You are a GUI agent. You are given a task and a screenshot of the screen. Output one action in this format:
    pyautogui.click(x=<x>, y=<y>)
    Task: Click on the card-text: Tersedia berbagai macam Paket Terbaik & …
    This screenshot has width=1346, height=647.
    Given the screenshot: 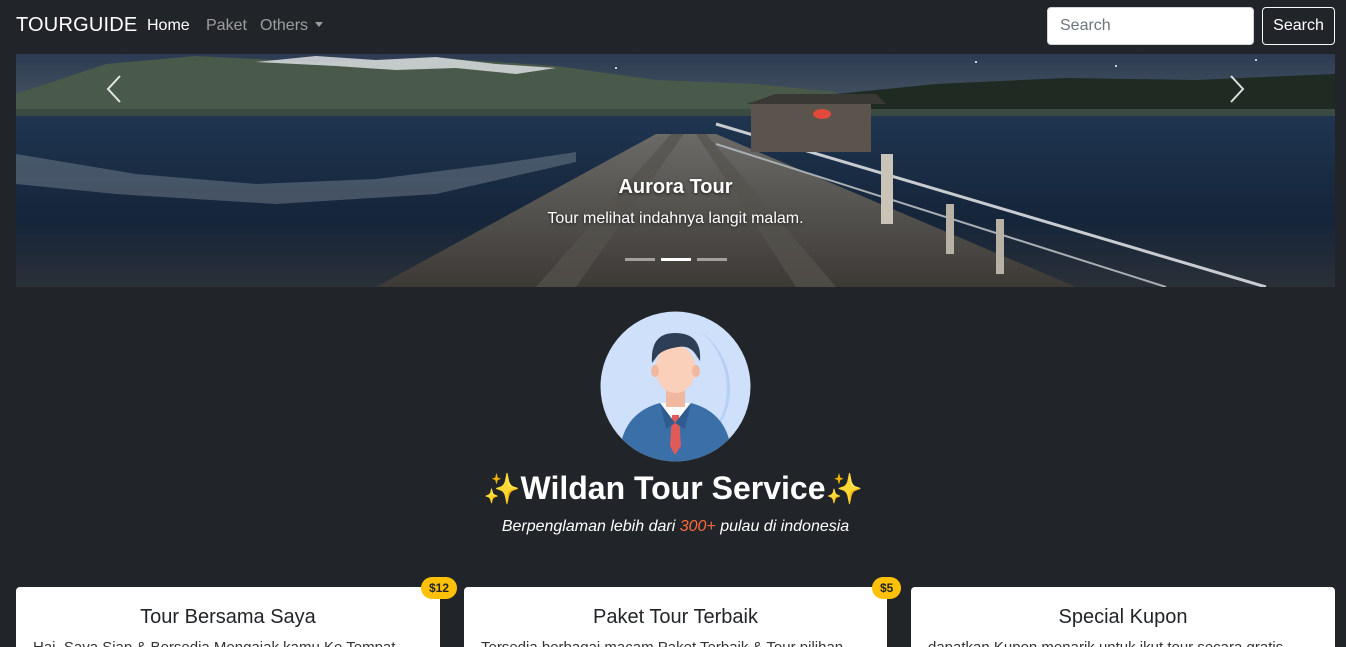 What is the action you would take?
    pyautogui.click(x=662, y=643)
    